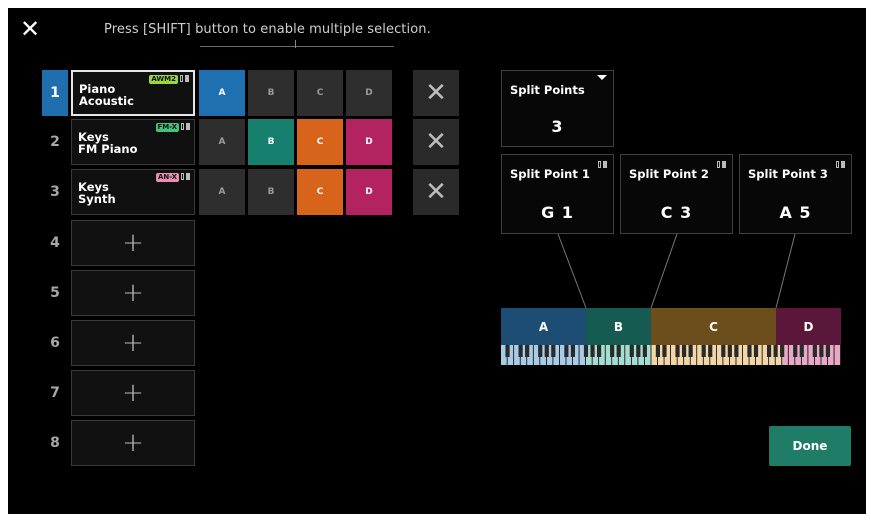 The image size is (871, 526). I want to click on part-number-3: 3, so click(55, 192).